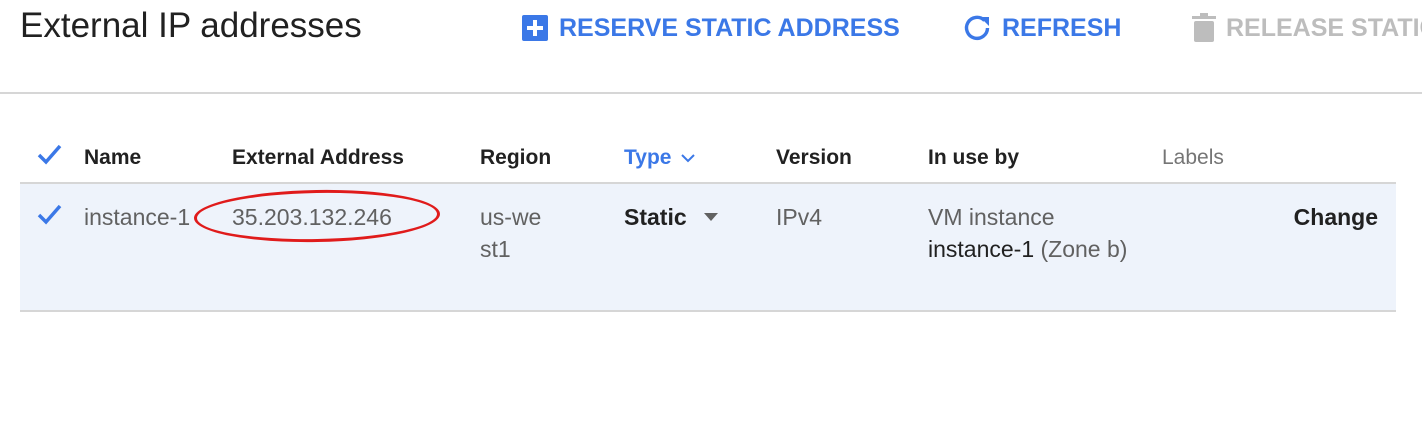 This screenshot has width=1422, height=432. I want to click on column-header-type: Type, so click(660, 158).